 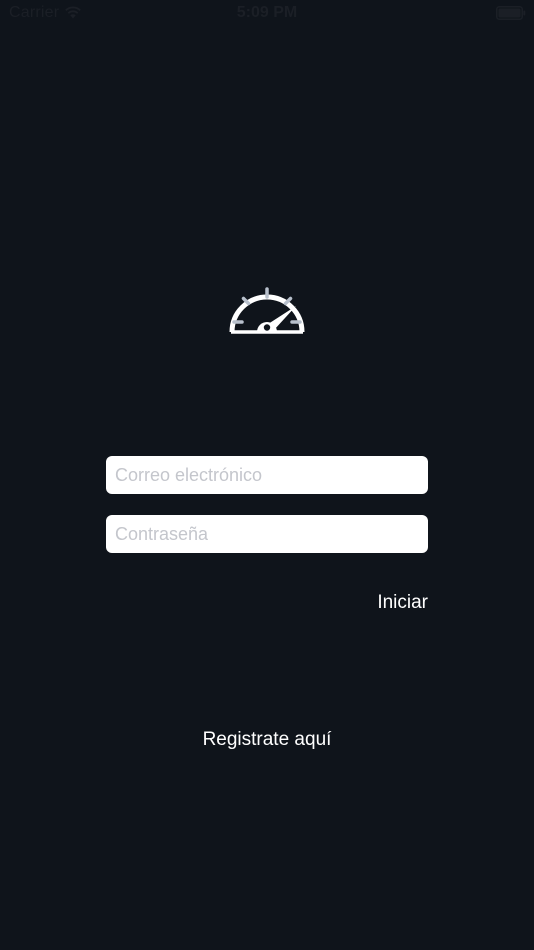 I want to click on status-time: 5:09 PM, so click(x=267, y=12).